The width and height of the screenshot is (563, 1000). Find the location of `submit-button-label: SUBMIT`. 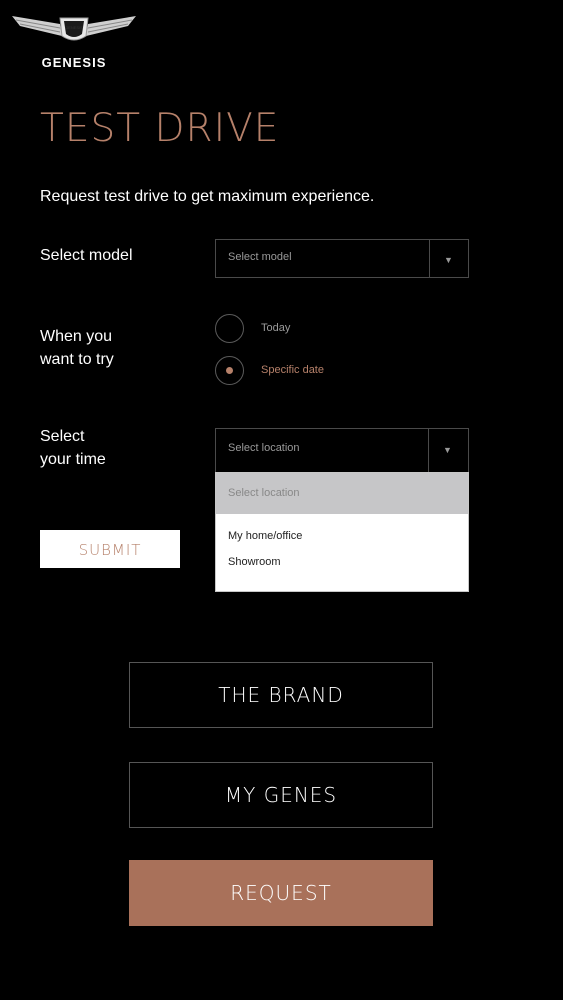

submit-button-label: SUBMIT is located at coordinates (110, 550).